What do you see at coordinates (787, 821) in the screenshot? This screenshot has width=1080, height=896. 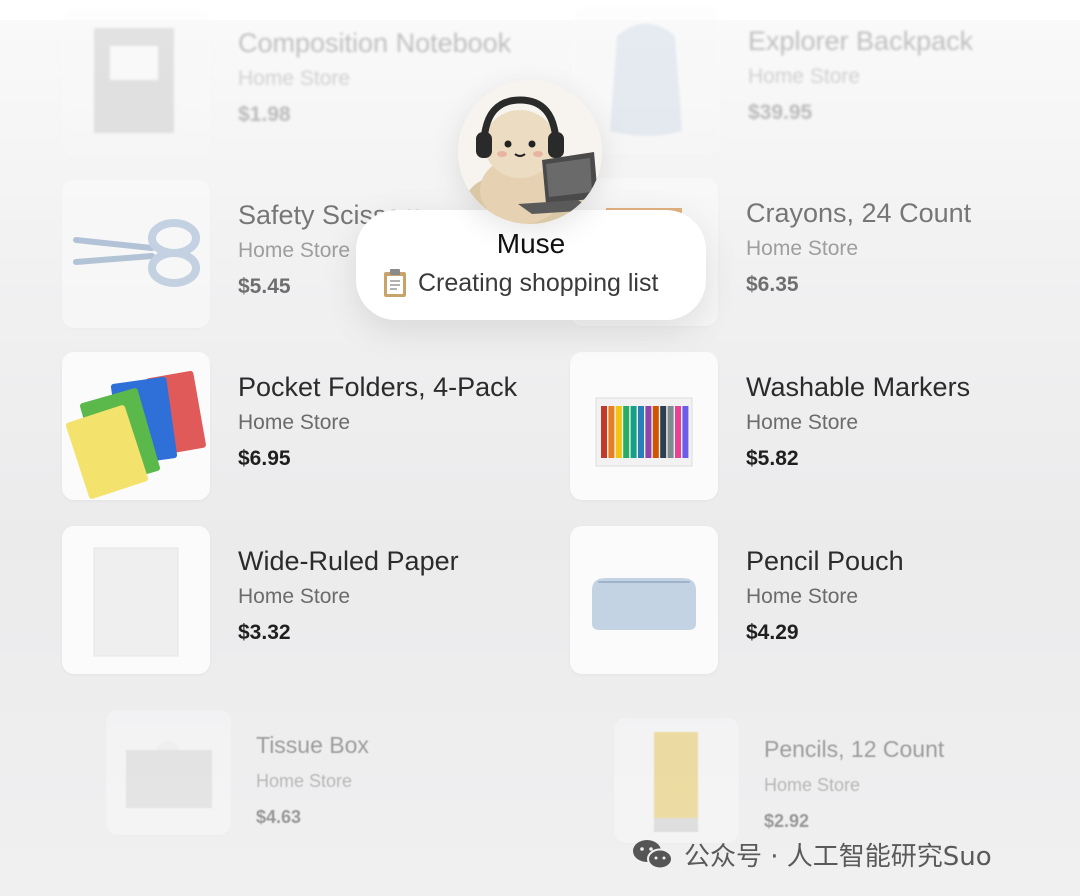 I see `product-price: $2.92` at bounding box center [787, 821].